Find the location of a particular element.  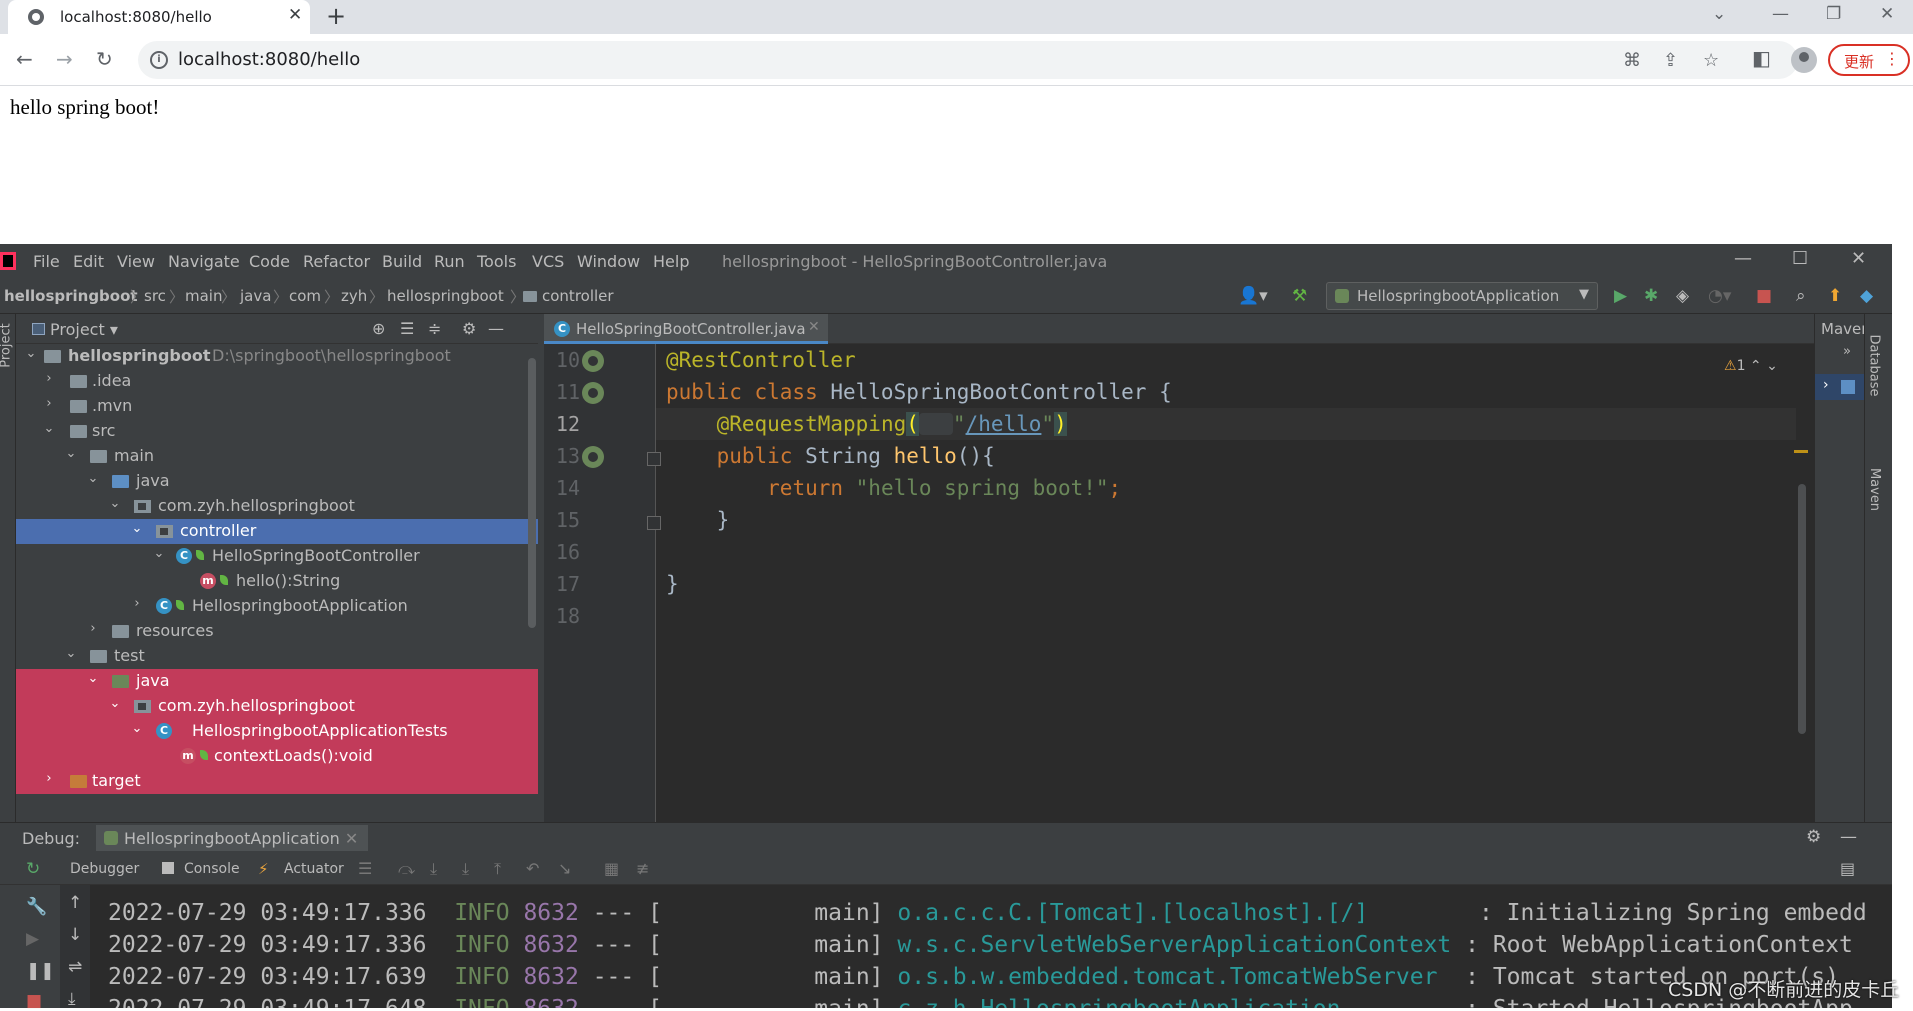

run-icon: ▶ is located at coordinates (1620, 296).